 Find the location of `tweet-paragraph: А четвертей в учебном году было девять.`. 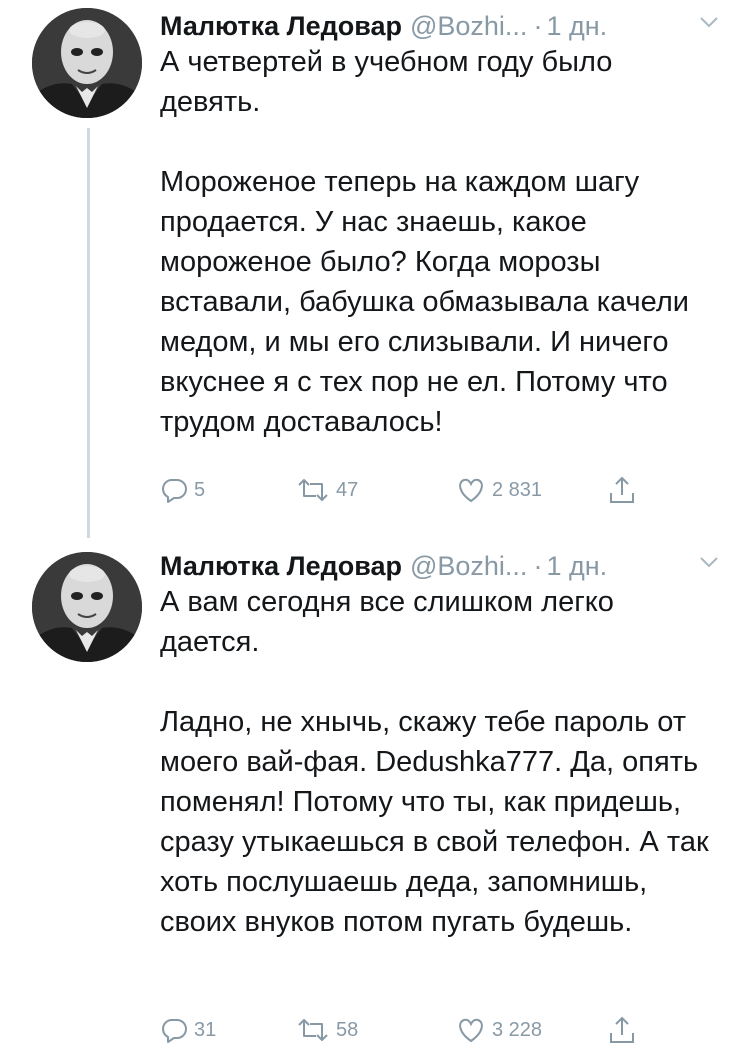

tweet-paragraph: А четвертей в учебном году было девять. is located at coordinates (386, 82).